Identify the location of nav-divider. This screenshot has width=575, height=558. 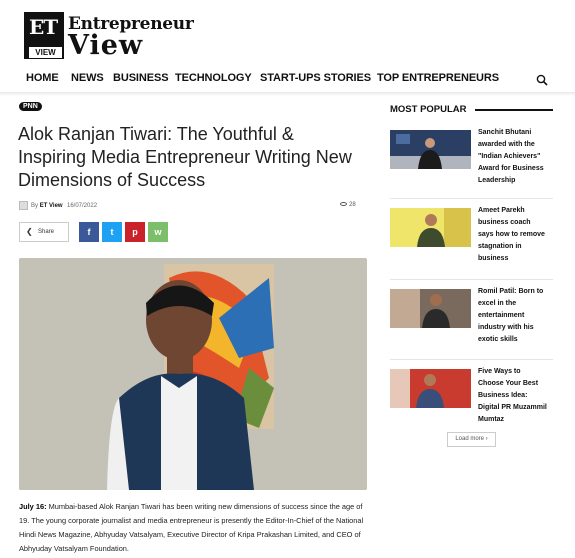
(287, 94).